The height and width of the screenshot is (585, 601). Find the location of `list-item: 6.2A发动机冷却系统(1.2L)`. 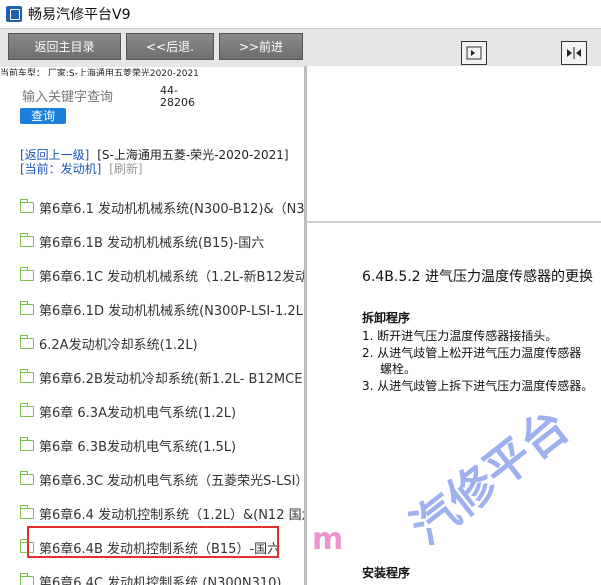

list-item: 6.2A发动机冷却系统(1.2L) is located at coordinates (109, 343).